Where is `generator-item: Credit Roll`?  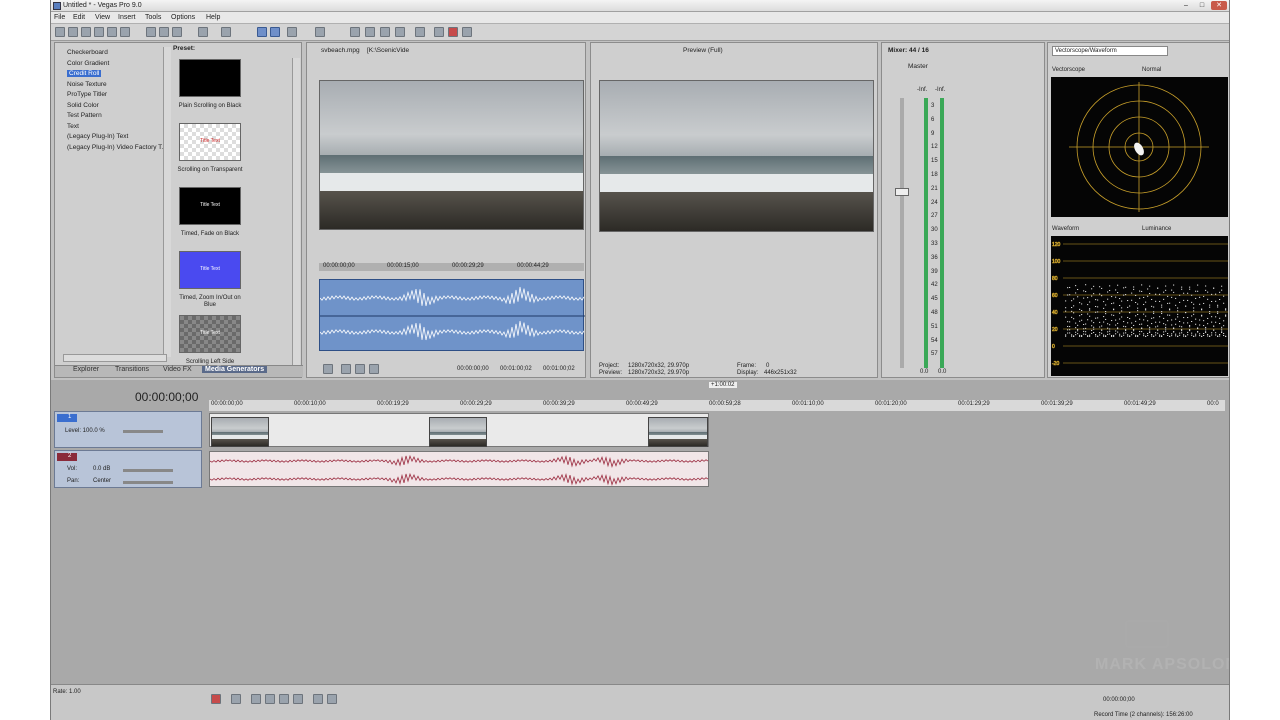 generator-item: Credit Roll is located at coordinates (84, 73).